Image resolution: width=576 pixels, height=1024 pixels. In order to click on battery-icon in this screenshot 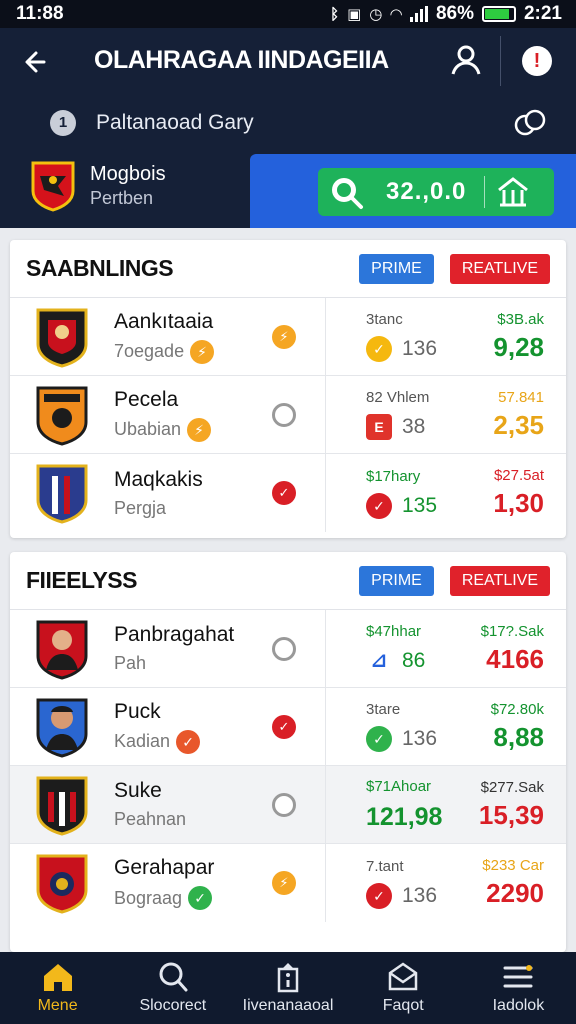, I will do `click(498, 14)`.